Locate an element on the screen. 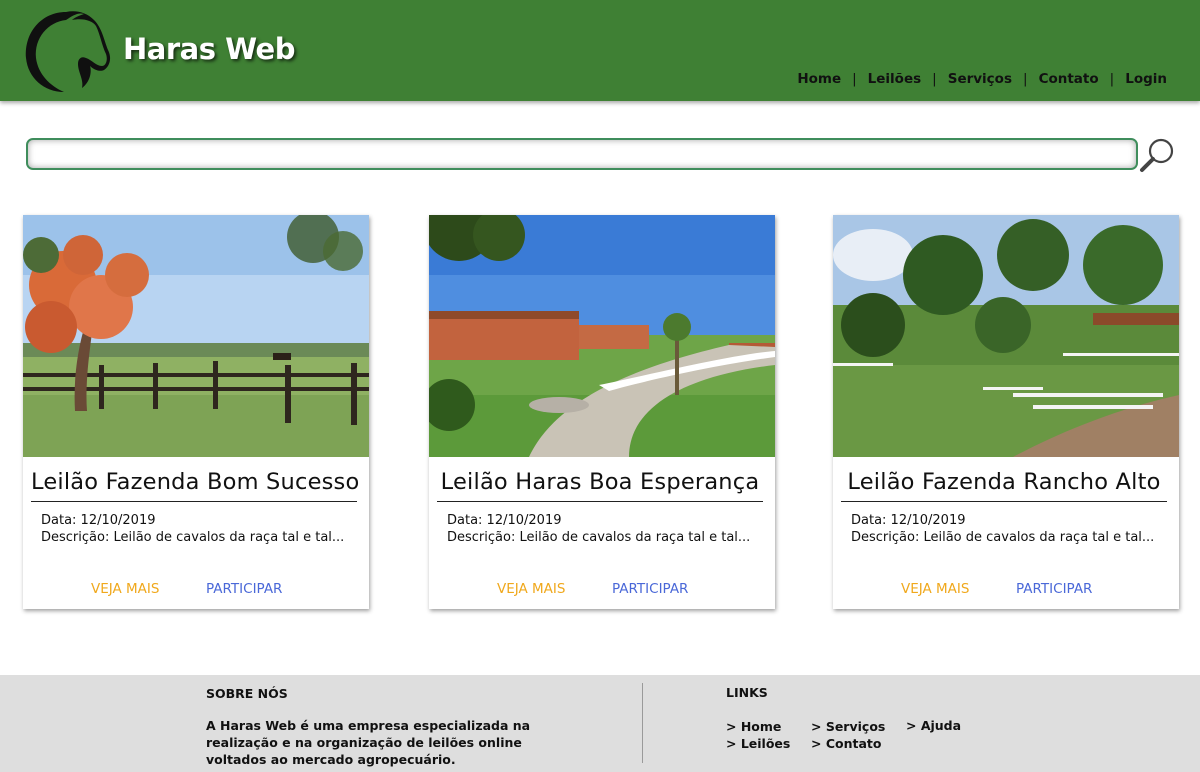 This screenshot has width=1200, height=772. card-title: Leilão Fazenda Rancho Alto is located at coordinates (1004, 483).